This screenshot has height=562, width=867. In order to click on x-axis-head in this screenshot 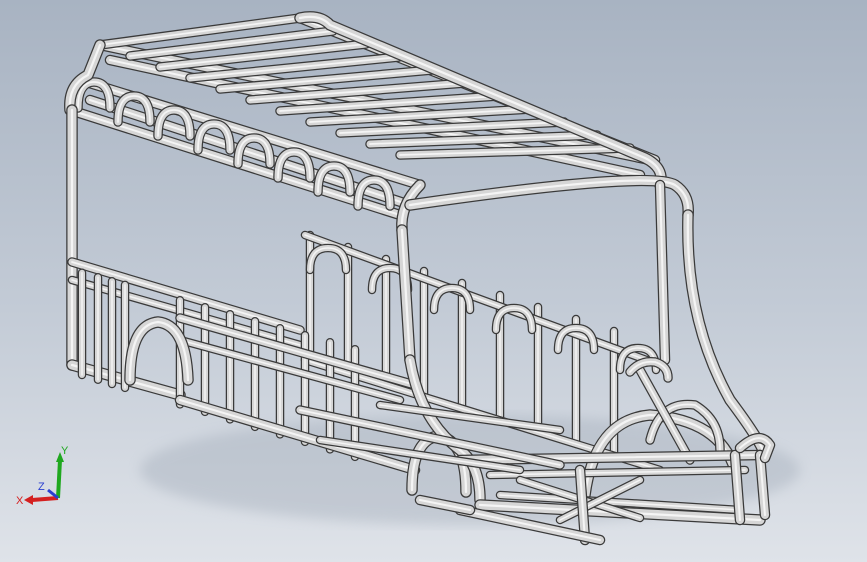, I will do `click(28, 500)`.